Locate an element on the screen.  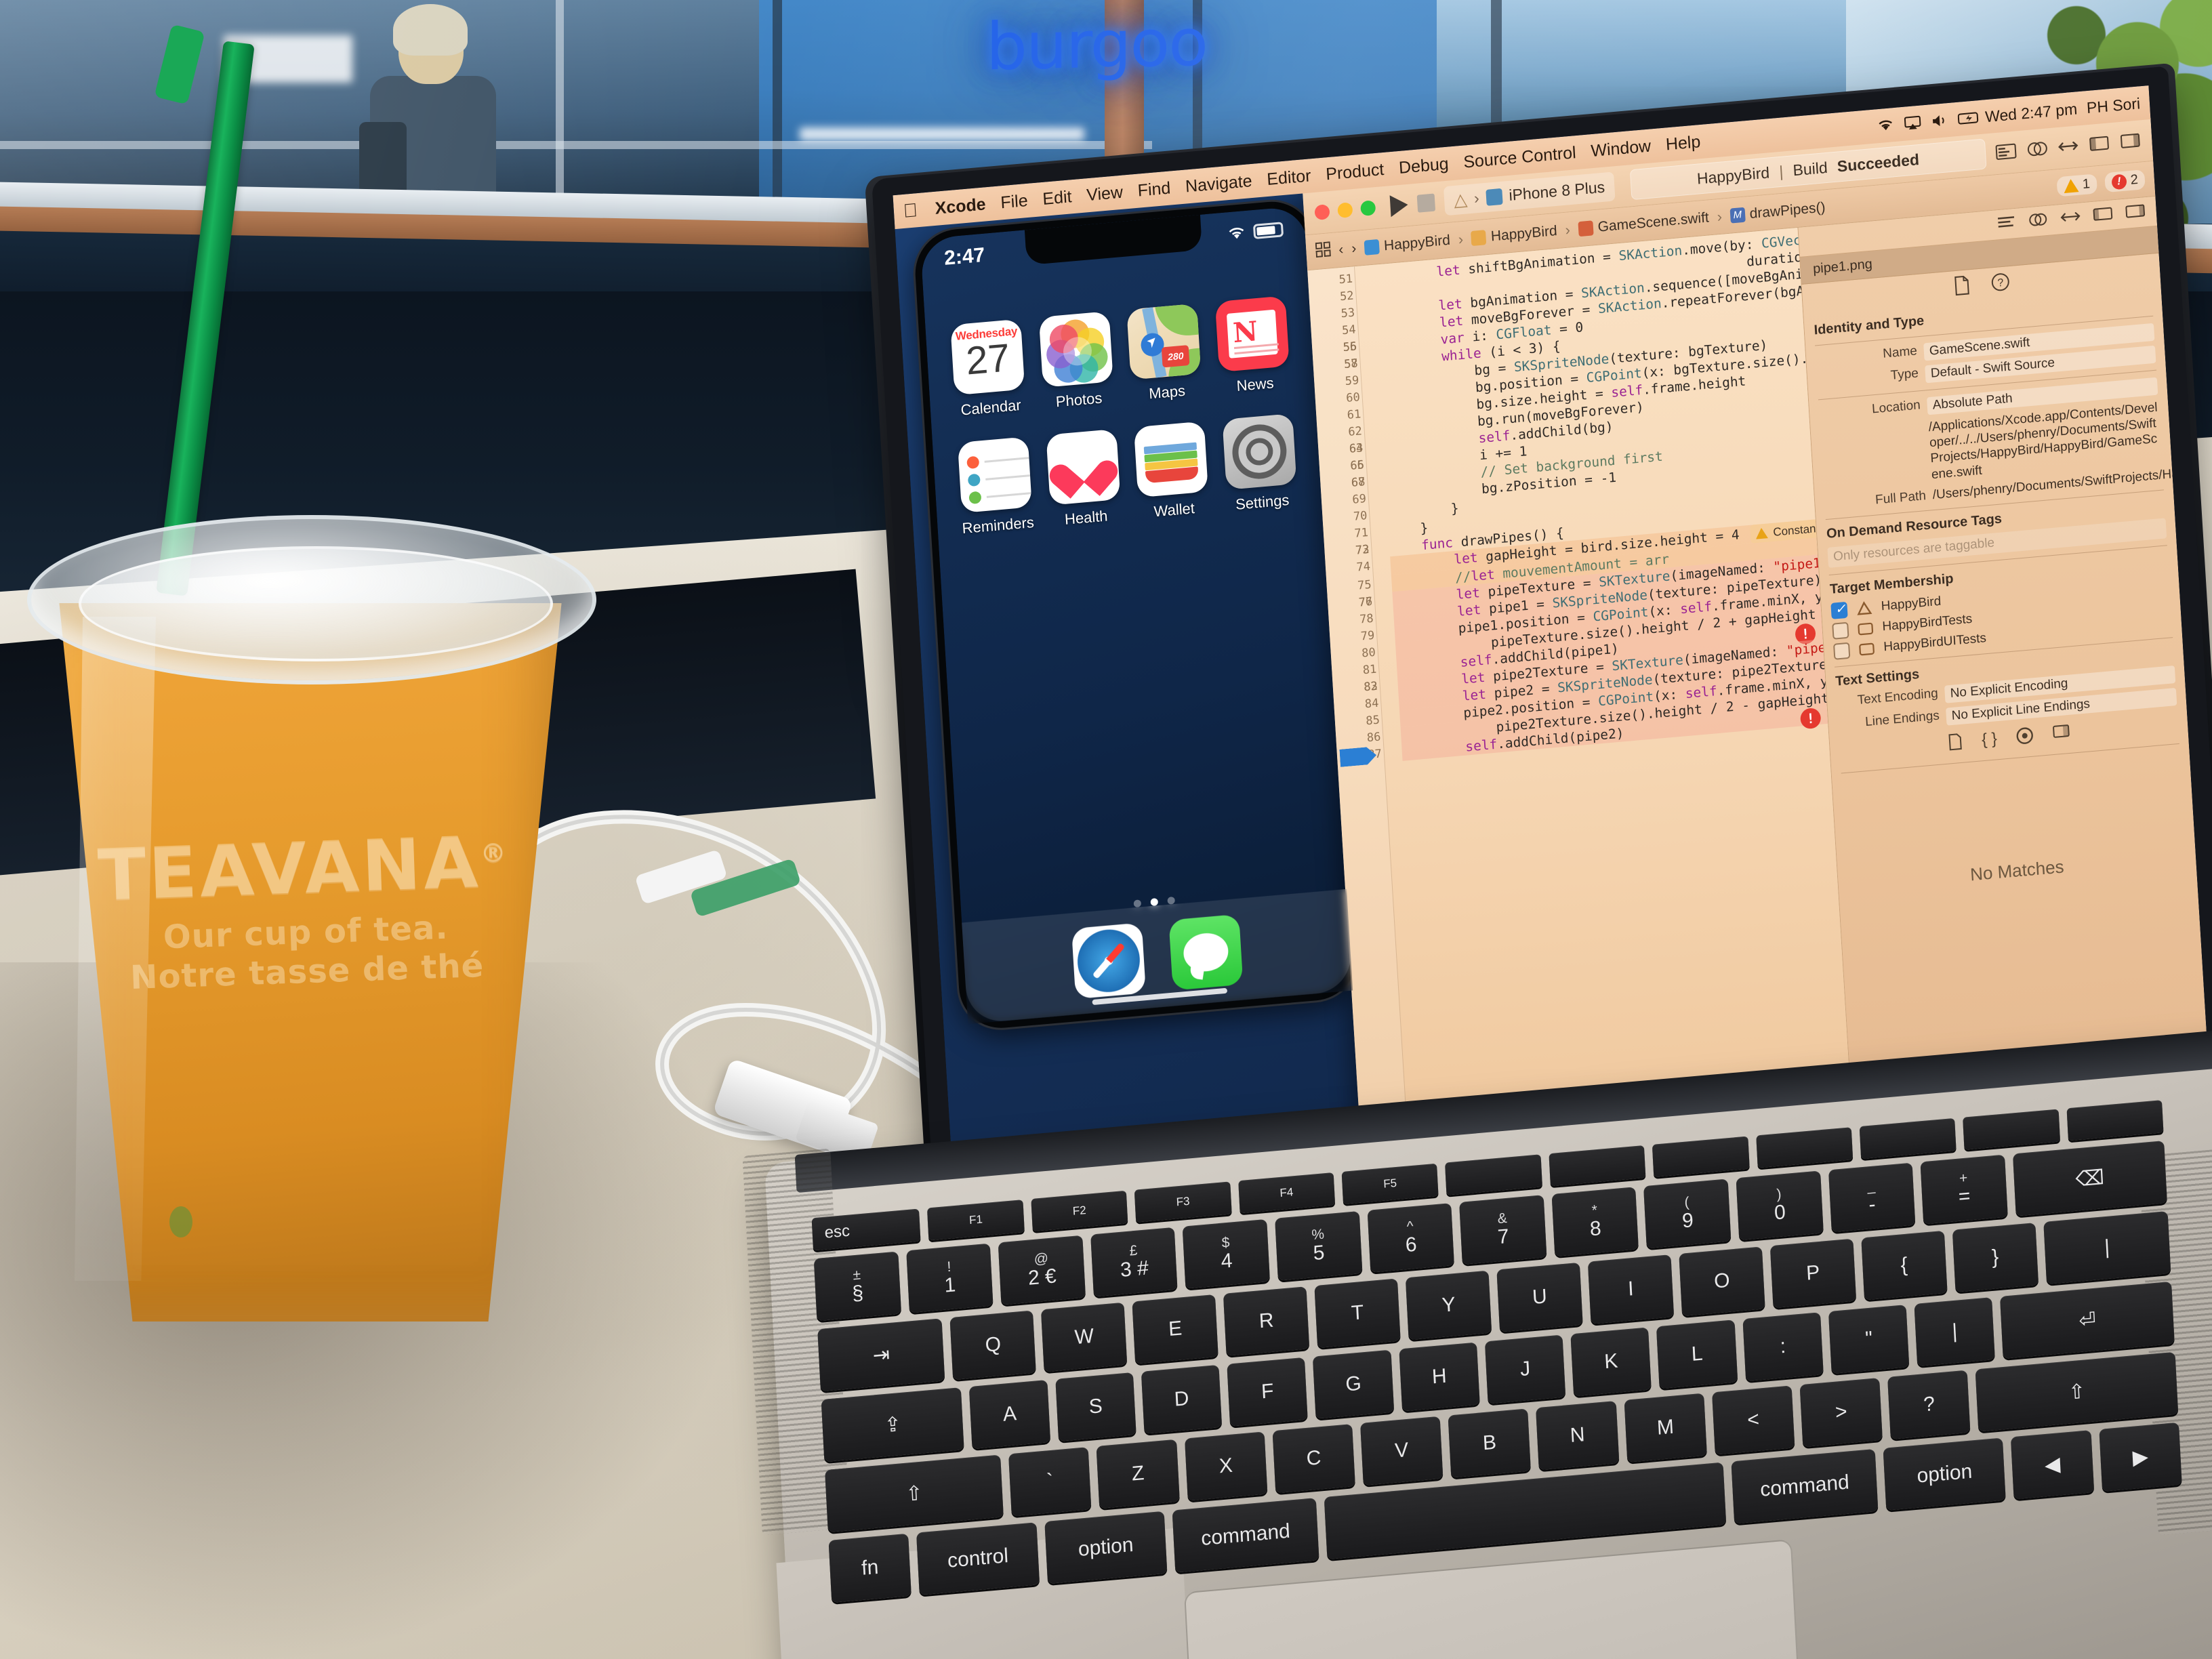
battery-icon is located at coordinates (1969, 119).